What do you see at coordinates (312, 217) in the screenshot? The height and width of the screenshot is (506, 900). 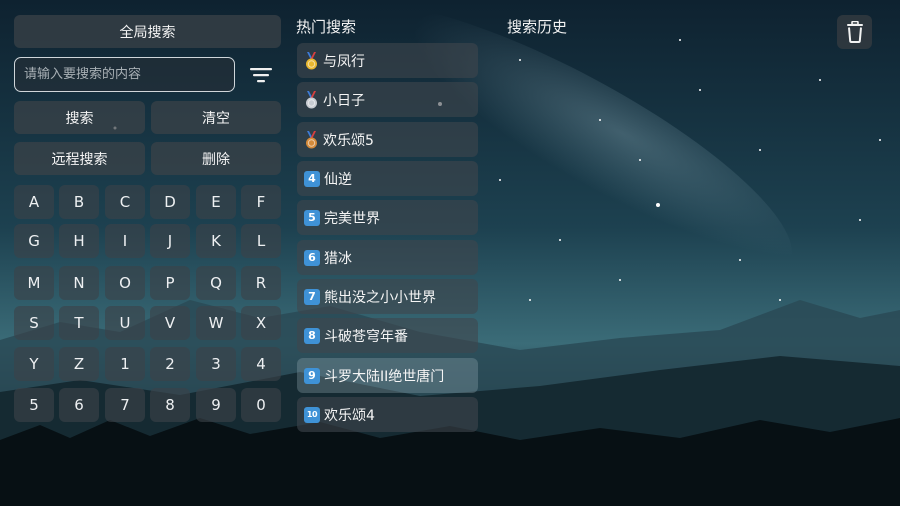 I see `rank-number-icon: 5` at bounding box center [312, 217].